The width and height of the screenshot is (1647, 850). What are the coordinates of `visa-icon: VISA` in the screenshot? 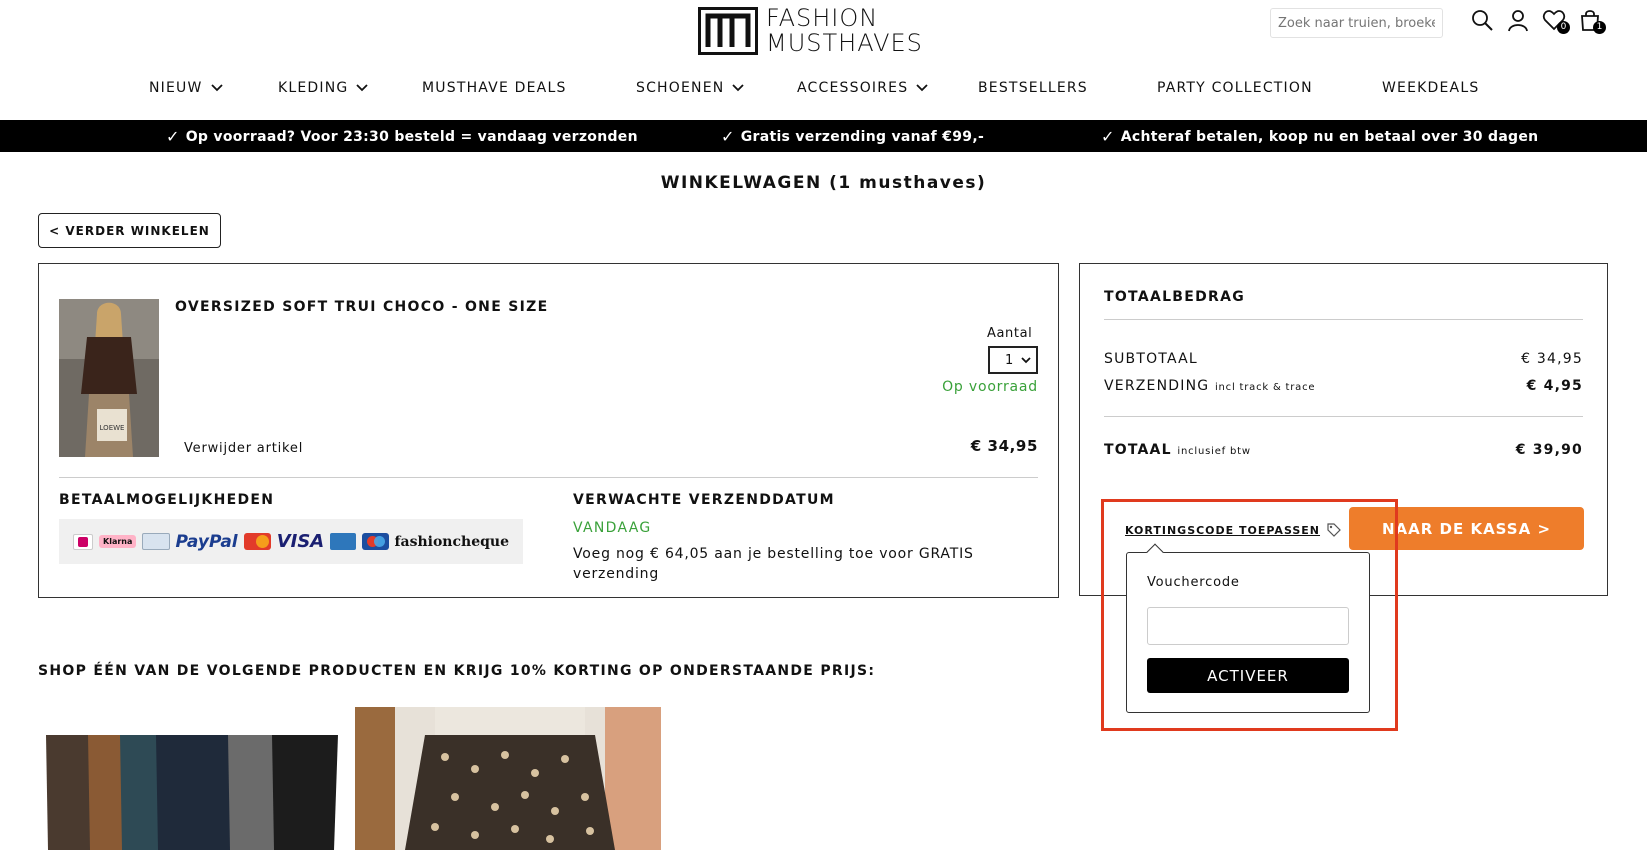 It's located at (300, 541).